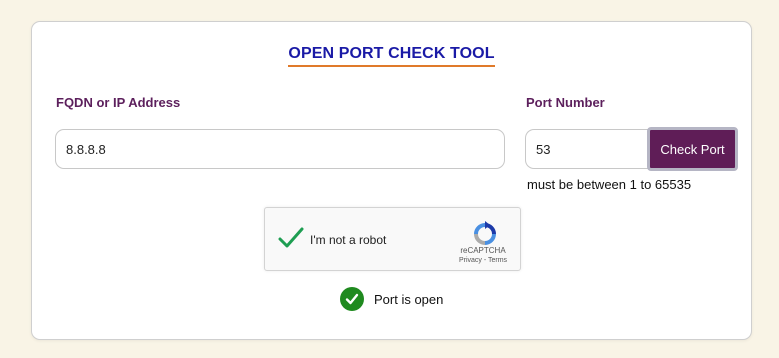 The width and height of the screenshot is (779, 358). What do you see at coordinates (280, 149) in the screenshot?
I see `ip-address-input` at bounding box center [280, 149].